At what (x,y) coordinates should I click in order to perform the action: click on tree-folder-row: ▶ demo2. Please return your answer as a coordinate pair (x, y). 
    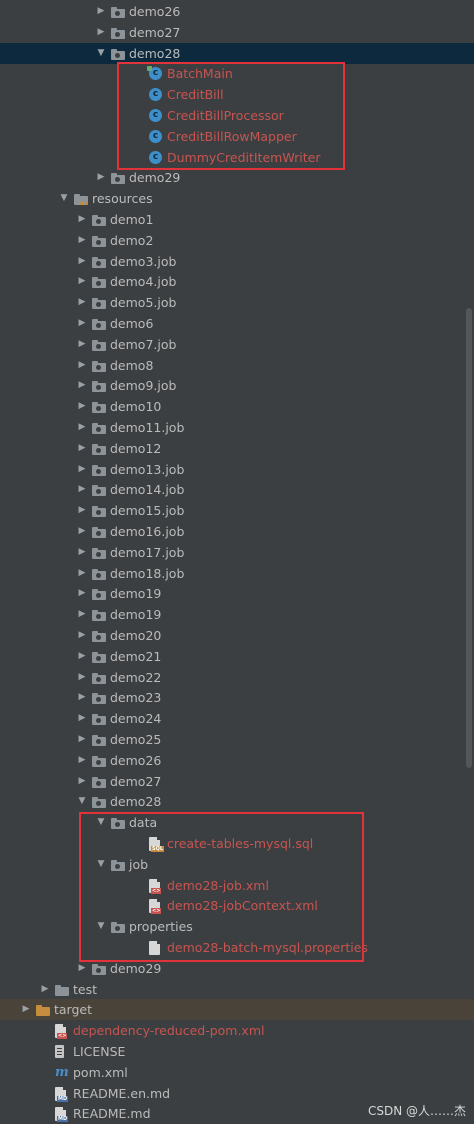
    Looking at the image, I should click on (237, 240).